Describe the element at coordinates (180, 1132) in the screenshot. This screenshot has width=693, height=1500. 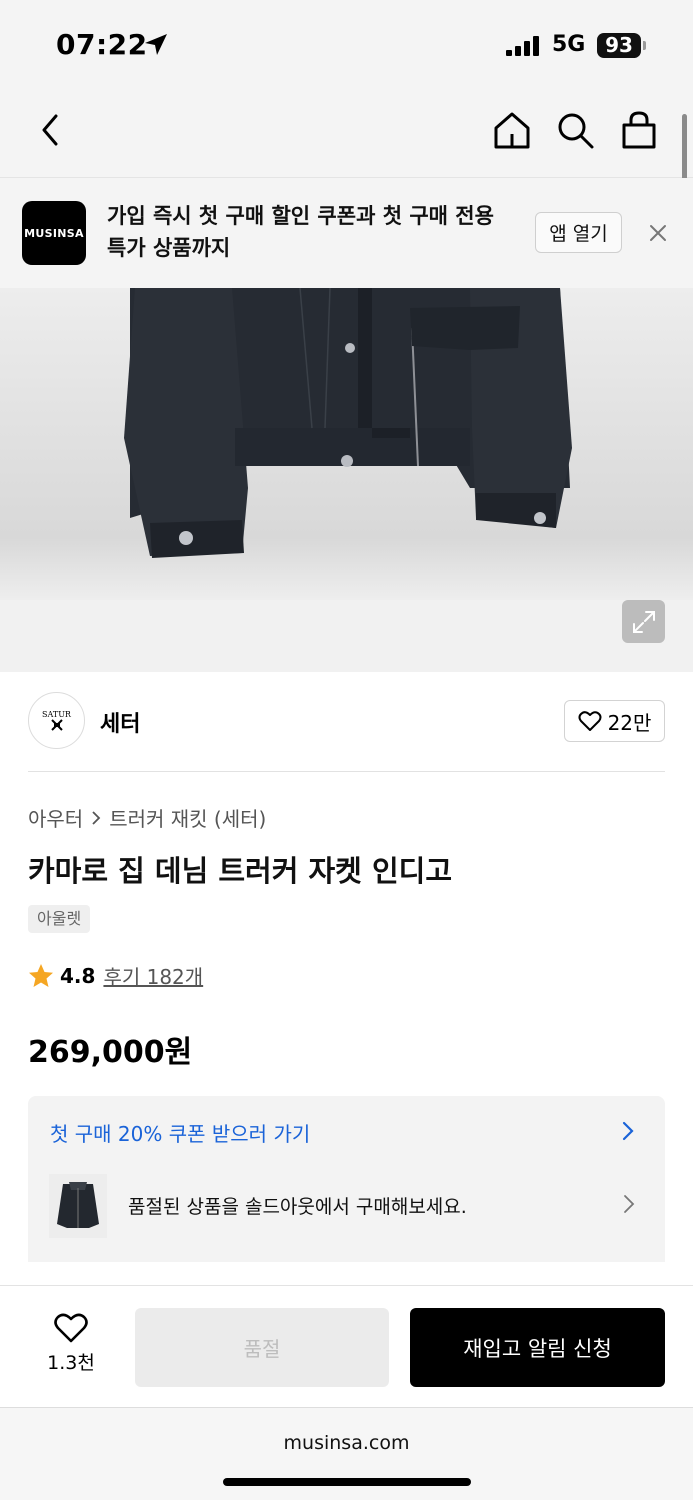
I see `first-purchase-coupon-link: 첫 구매 20% 쿠폰 받으러 가기` at that location.